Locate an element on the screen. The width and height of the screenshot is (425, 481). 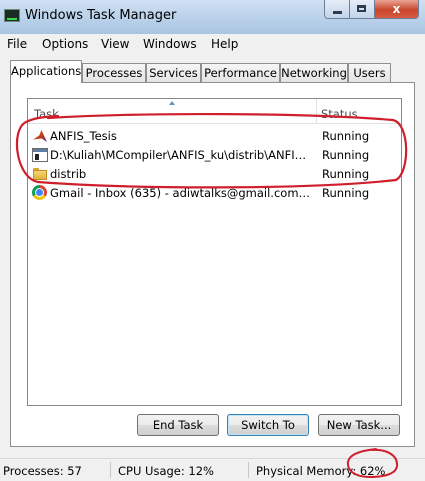
processes-count: Processes: 57 is located at coordinates (42, 471).